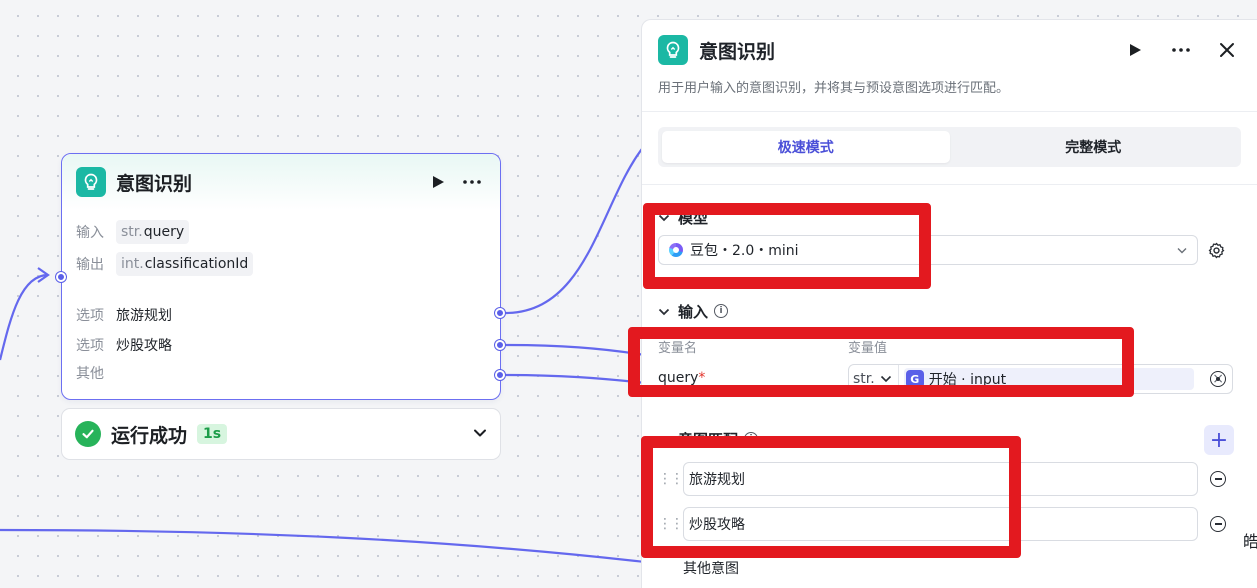 Image resolution: width=1257 pixels, height=588 pixels. What do you see at coordinates (90, 374) in the screenshot?
I see `option-label: 其他` at bounding box center [90, 374].